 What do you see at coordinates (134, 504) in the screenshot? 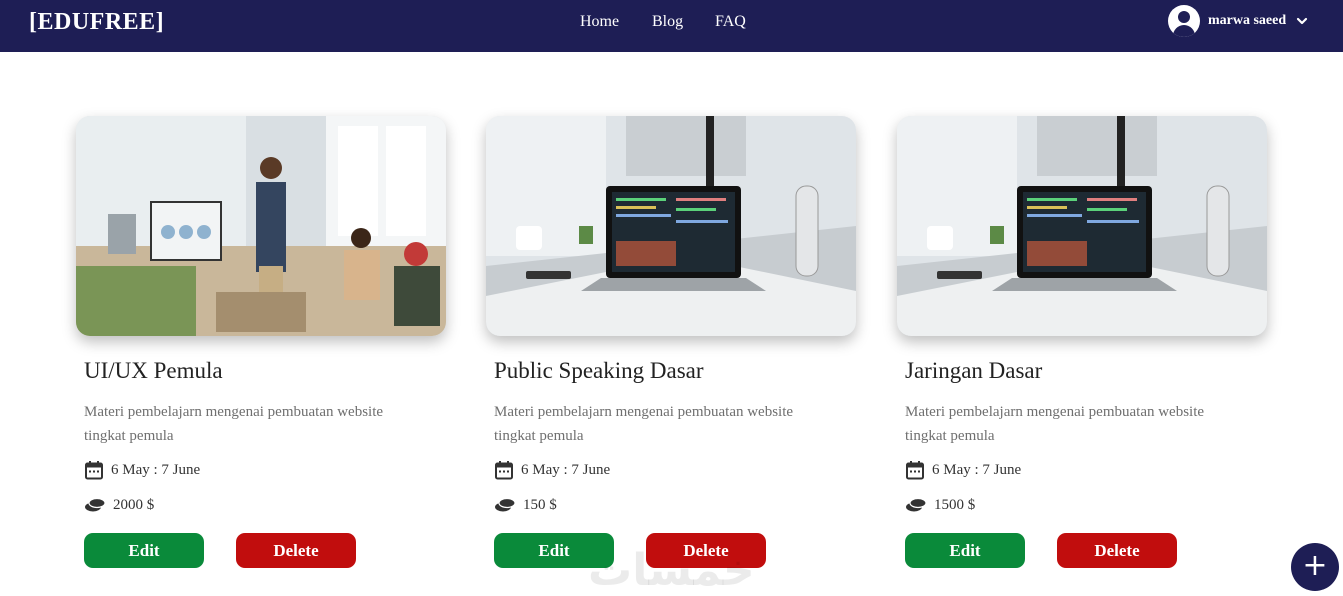
I see `course-price-text: 2000 $` at bounding box center [134, 504].